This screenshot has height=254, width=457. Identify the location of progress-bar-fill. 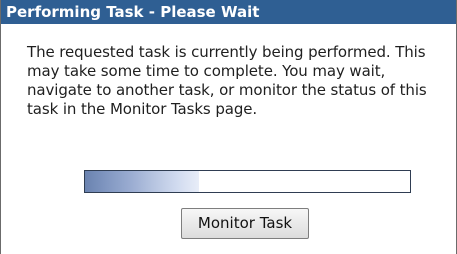
(142, 181).